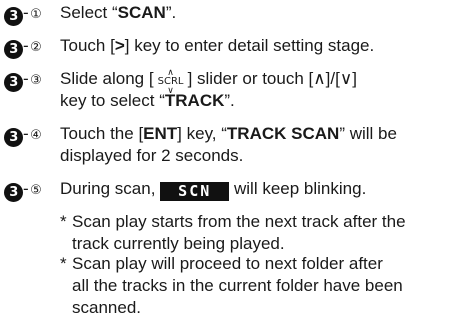 Image resolution: width=466 pixels, height=319 pixels. Describe the element at coordinates (147, 100) in the screenshot. I see `step-3-line-2: key to select “TRACK”.` at that location.